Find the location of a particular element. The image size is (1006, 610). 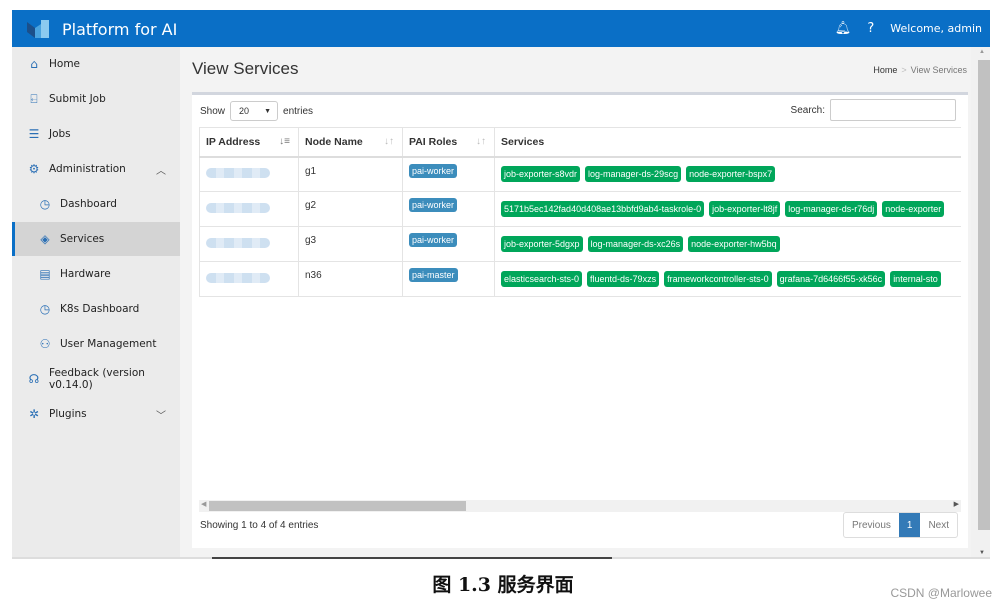

user-icon: ⚇ is located at coordinates (45, 344).